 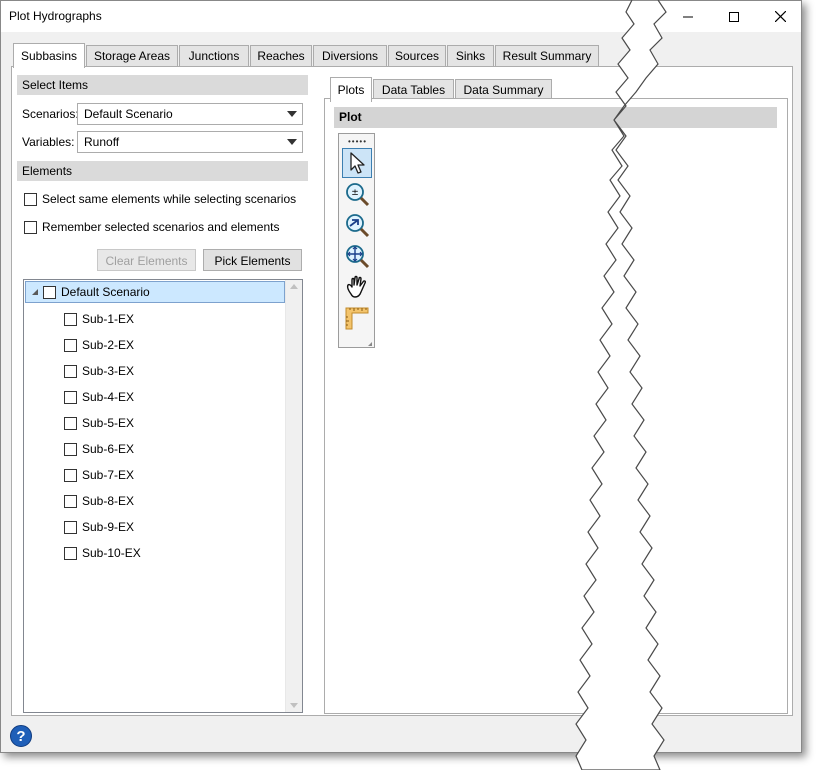 I want to click on close-icon, so click(x=780, y=16).